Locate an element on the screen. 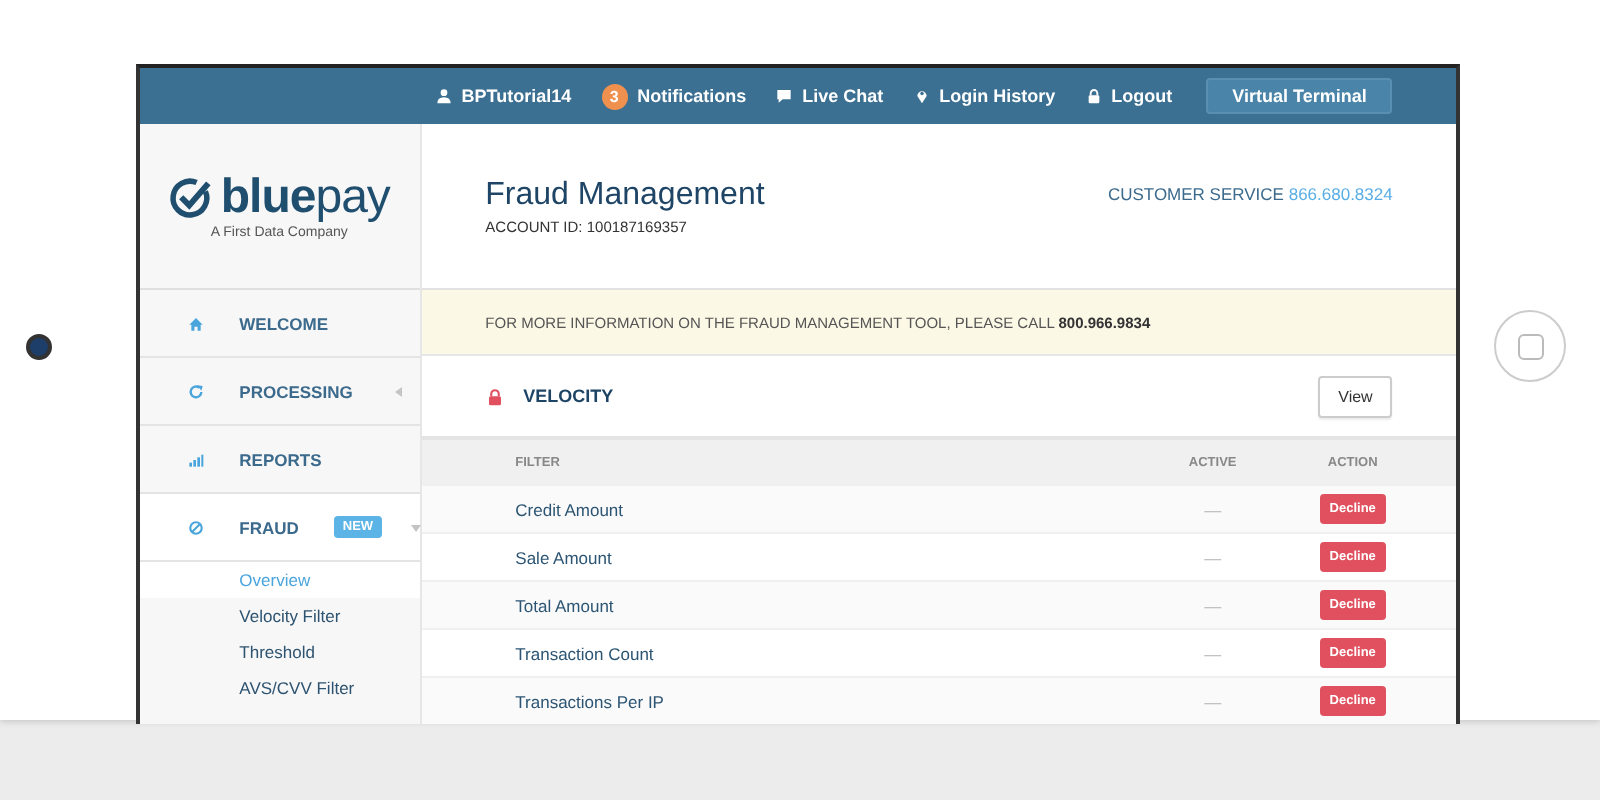  topbar-link: Logout is located at coordinates (1129, 96).